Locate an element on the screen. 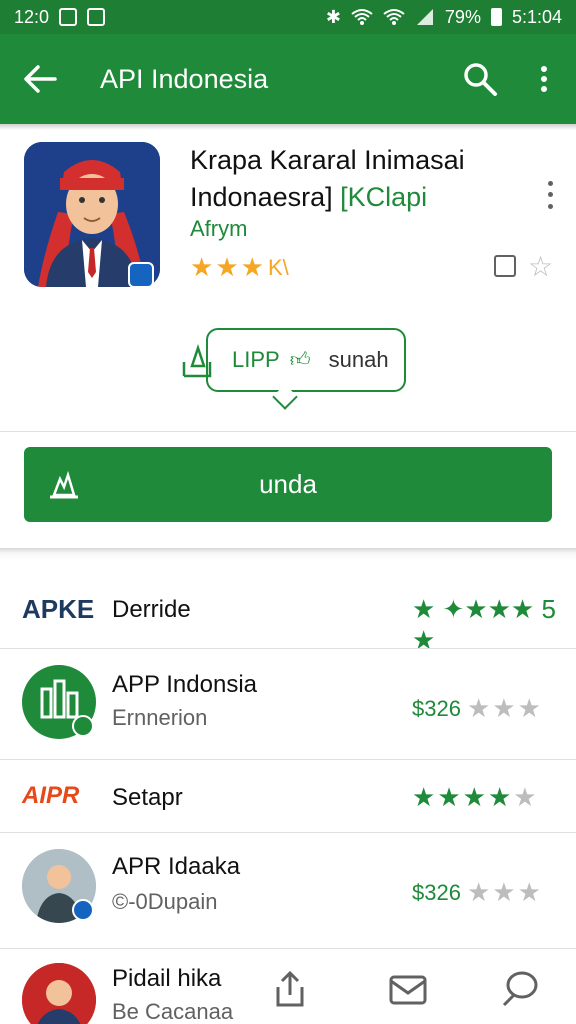 This screenshot has width=576, height=1024. list-item-rating: ★ ★ ★ ★ ★ is located at coordinates (474, 797).